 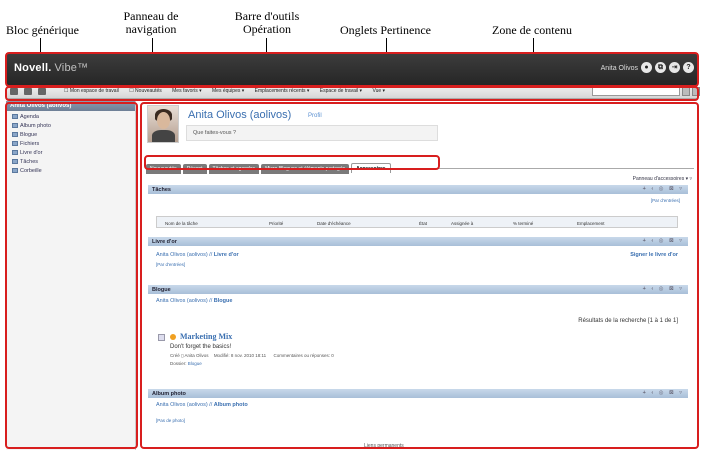 What do you see at coordinates (197, 355) in the screenshot?
I see `meta-author: Anita Olivos` at bounding box center [197, 355].